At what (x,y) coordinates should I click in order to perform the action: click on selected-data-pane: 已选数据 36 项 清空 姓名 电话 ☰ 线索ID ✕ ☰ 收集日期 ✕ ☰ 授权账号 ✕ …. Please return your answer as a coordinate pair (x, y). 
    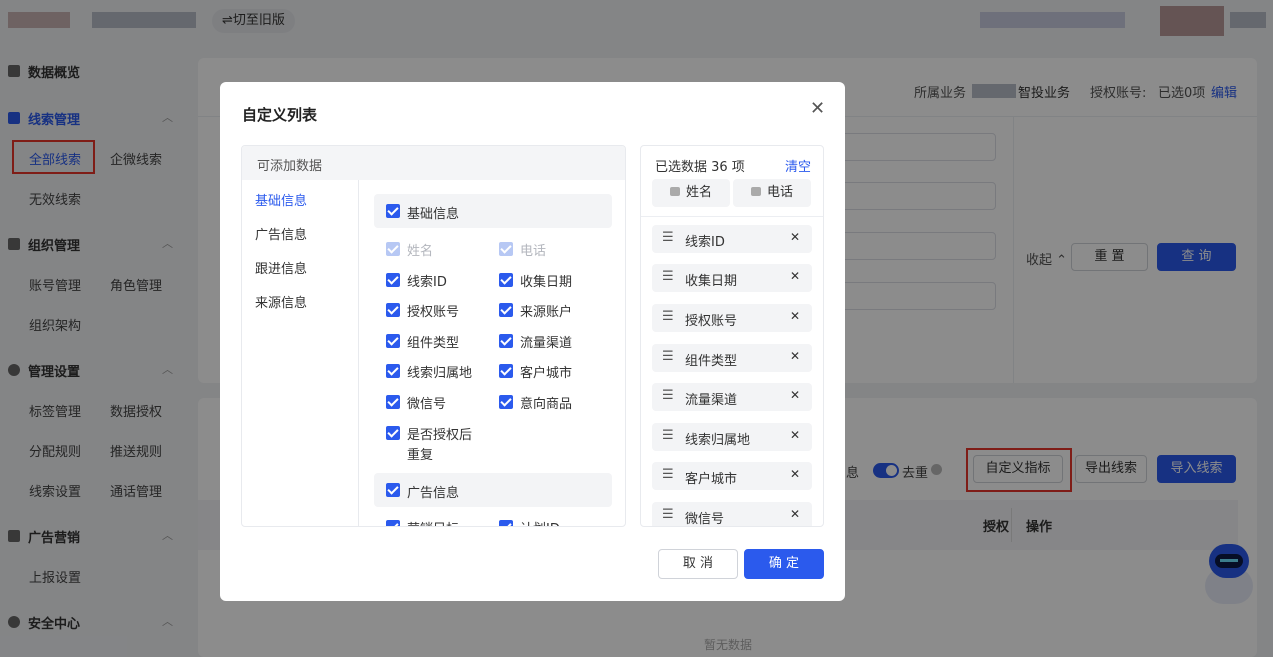
    Looking at the image, I should click on (732, 336).